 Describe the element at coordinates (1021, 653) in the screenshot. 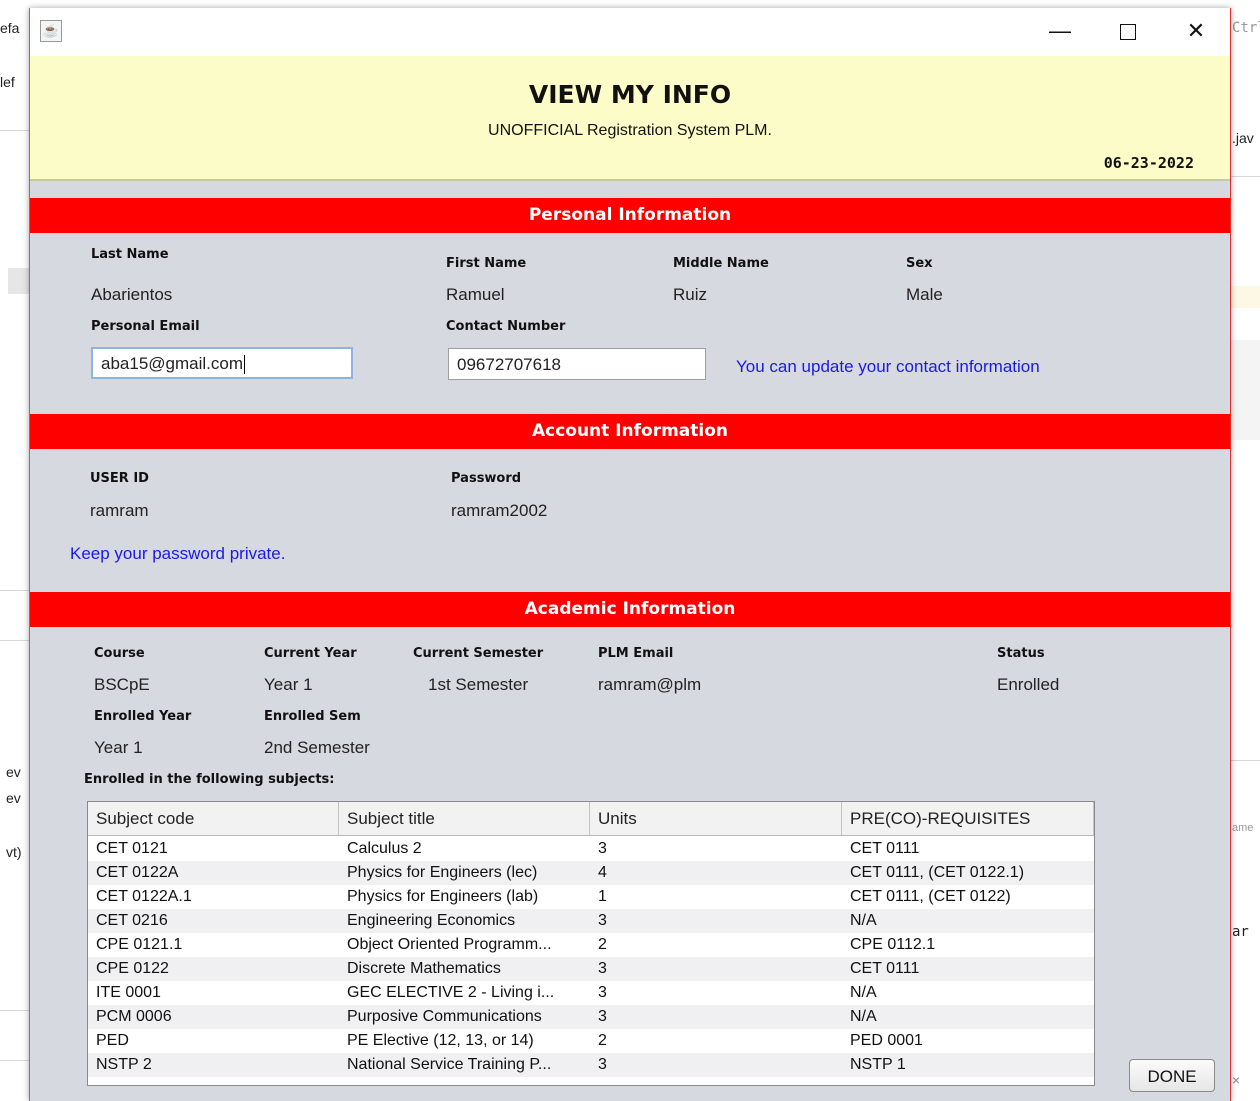

I see `status-label: Status` at that location.